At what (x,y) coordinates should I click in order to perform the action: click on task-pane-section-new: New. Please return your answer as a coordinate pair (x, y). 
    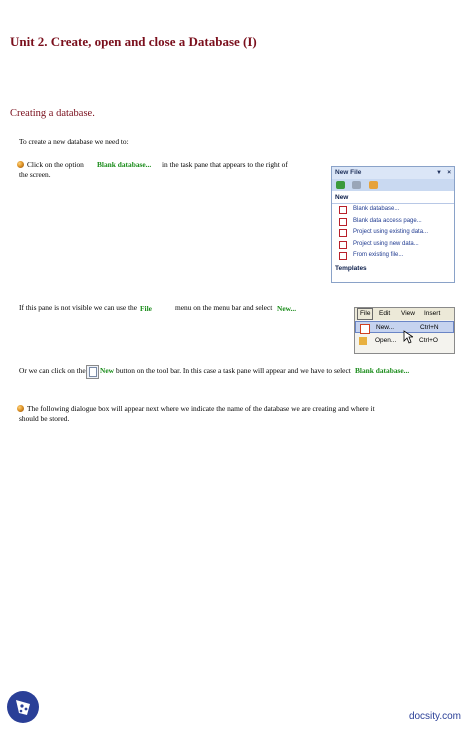
    Looking at the image, I should click on (393, 198).